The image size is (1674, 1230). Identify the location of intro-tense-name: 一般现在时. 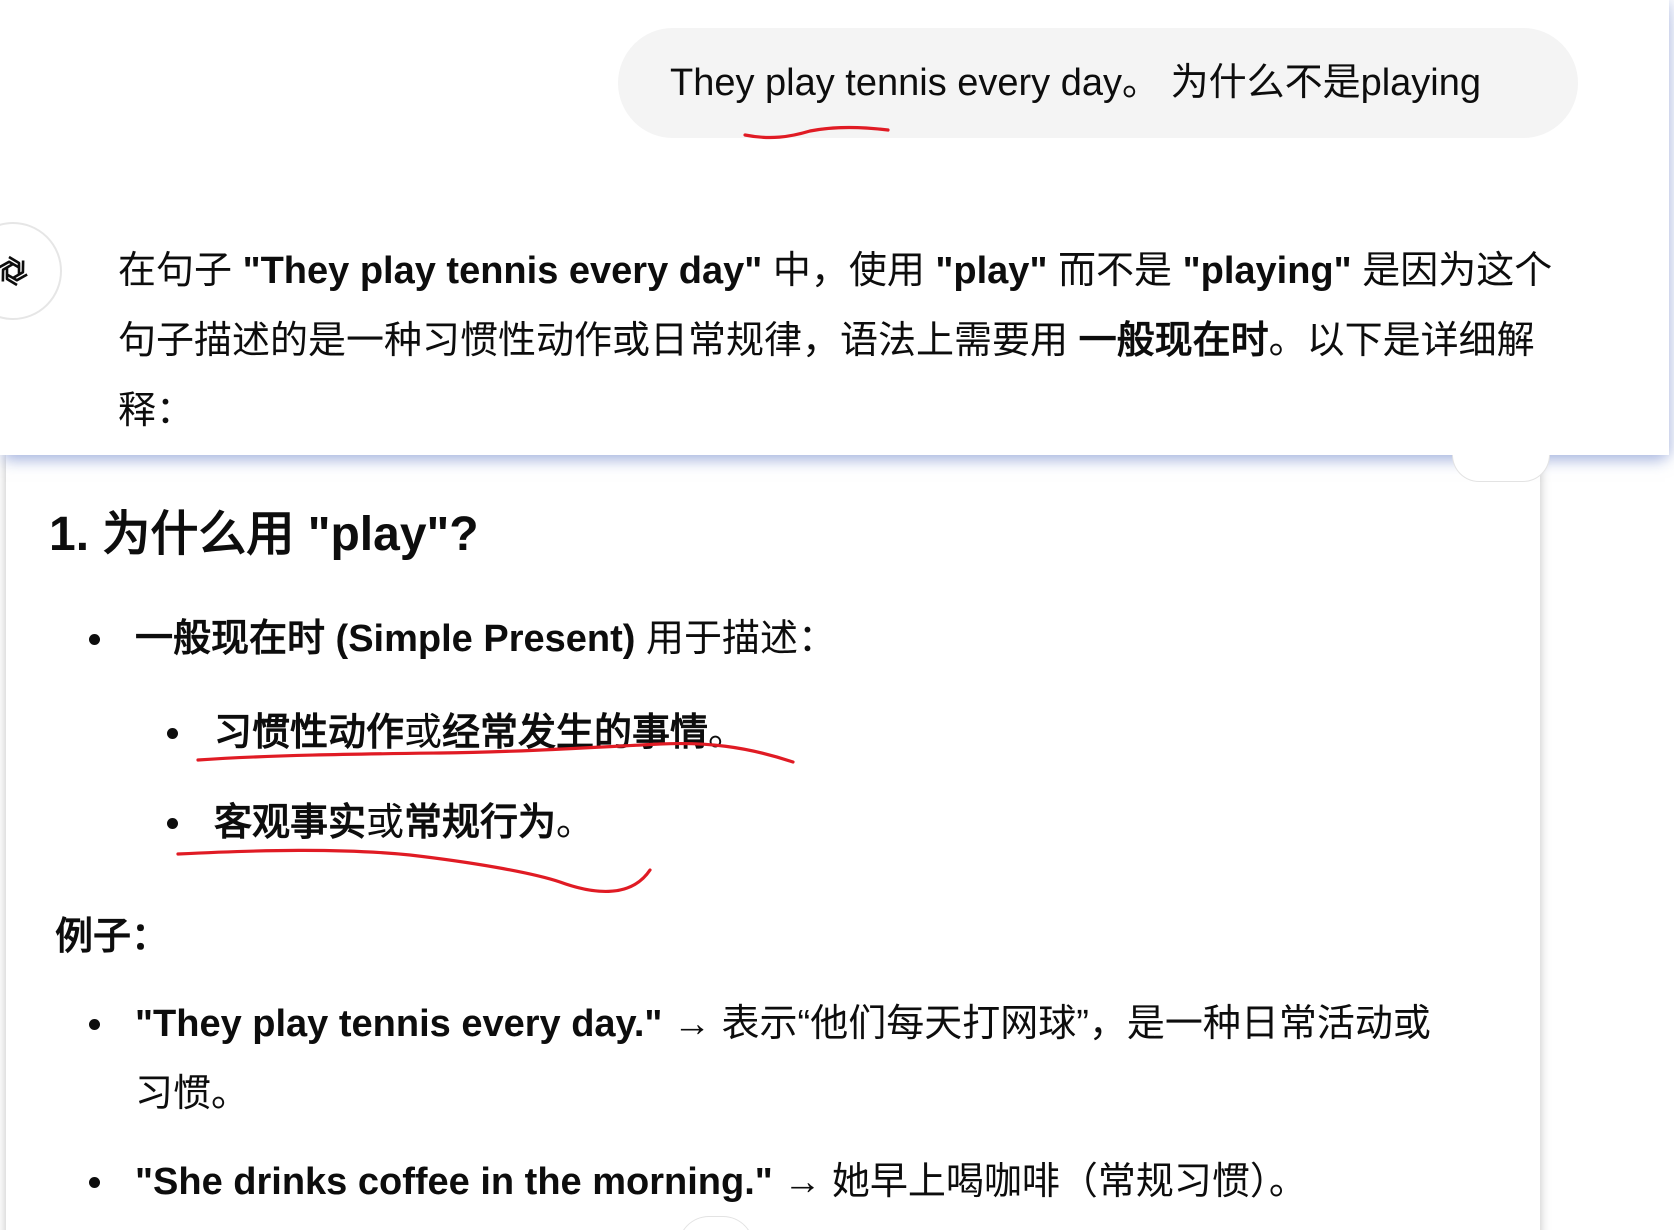
(1173, 341).